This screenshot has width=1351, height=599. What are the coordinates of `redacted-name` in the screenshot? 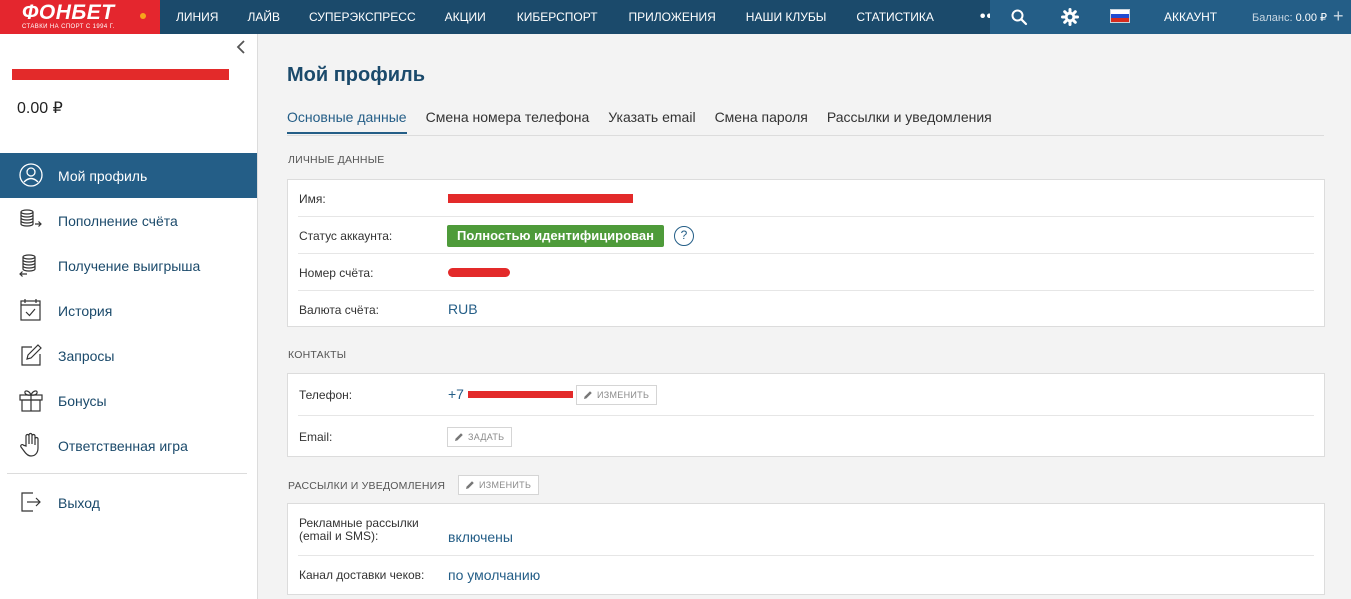 It's located at (540, 198).